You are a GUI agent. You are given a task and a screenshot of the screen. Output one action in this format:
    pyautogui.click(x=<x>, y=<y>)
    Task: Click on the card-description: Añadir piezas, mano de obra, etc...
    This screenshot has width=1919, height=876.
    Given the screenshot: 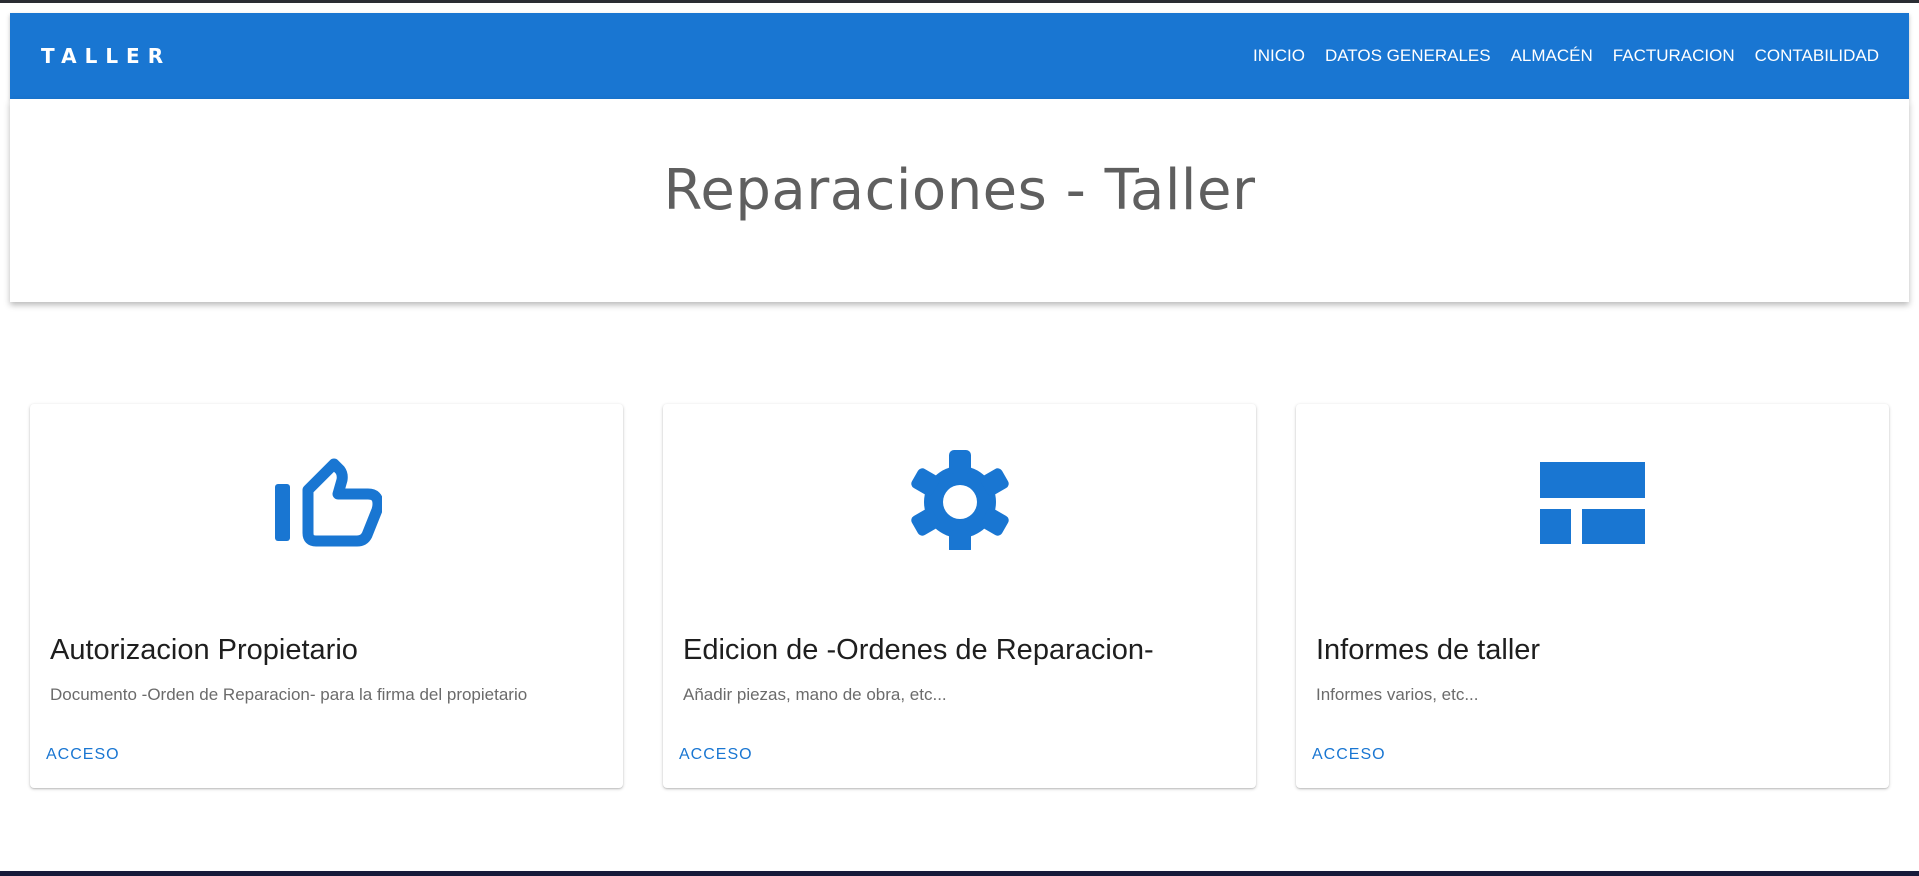 What is the action you would take?
    pyautogui.click(x=815, y=694)
    